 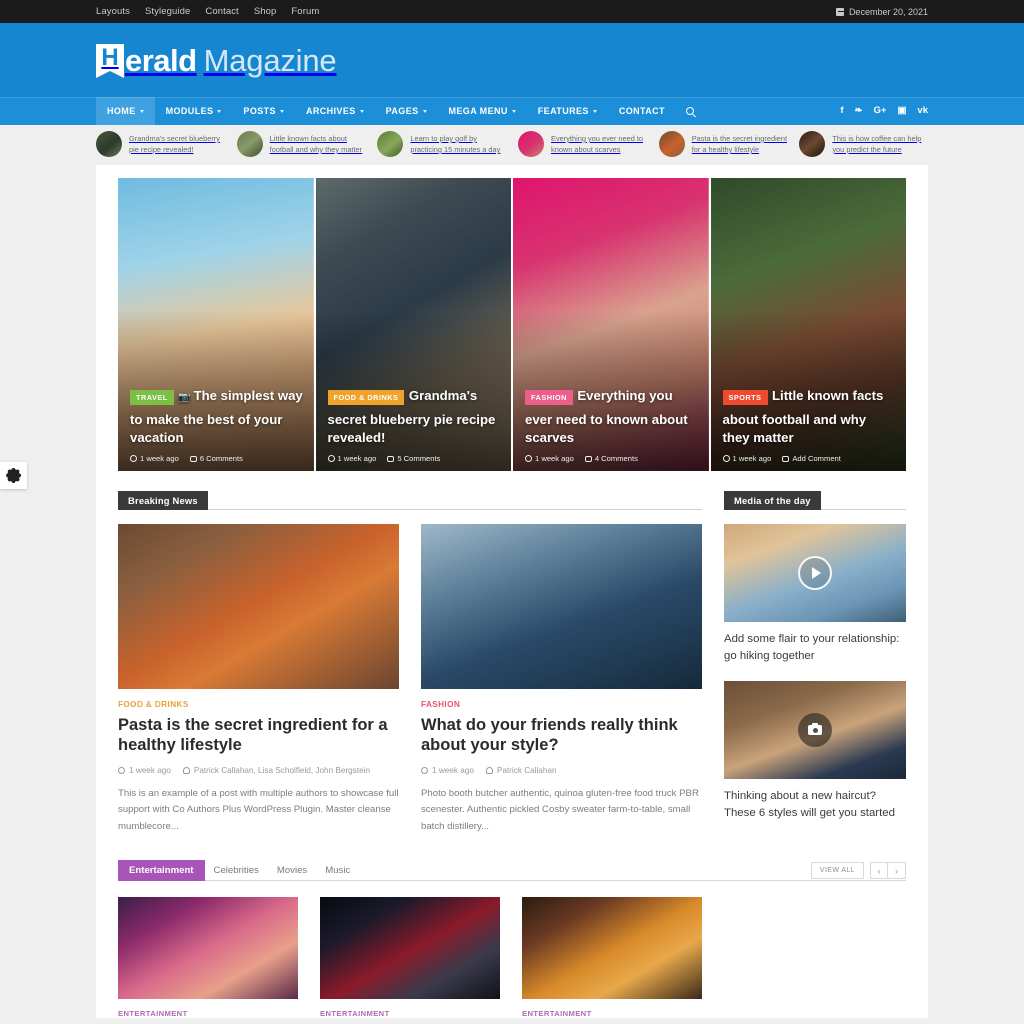 I want to click on view-all-button: VIEW ALL, so click(x=837, y=871).